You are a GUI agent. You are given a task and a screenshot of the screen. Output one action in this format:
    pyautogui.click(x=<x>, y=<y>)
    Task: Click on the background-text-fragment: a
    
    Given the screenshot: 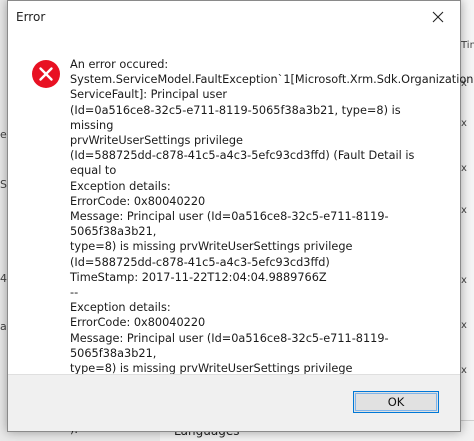 What is the action you would take?
    pyautogui.click(x=3, y=326)
    